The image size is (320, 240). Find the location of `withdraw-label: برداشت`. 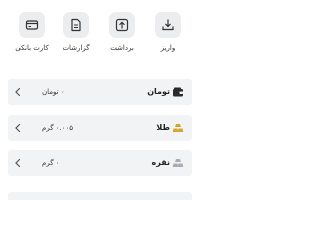

withdraw-label: برداشت is located at coordinates (122, 48).